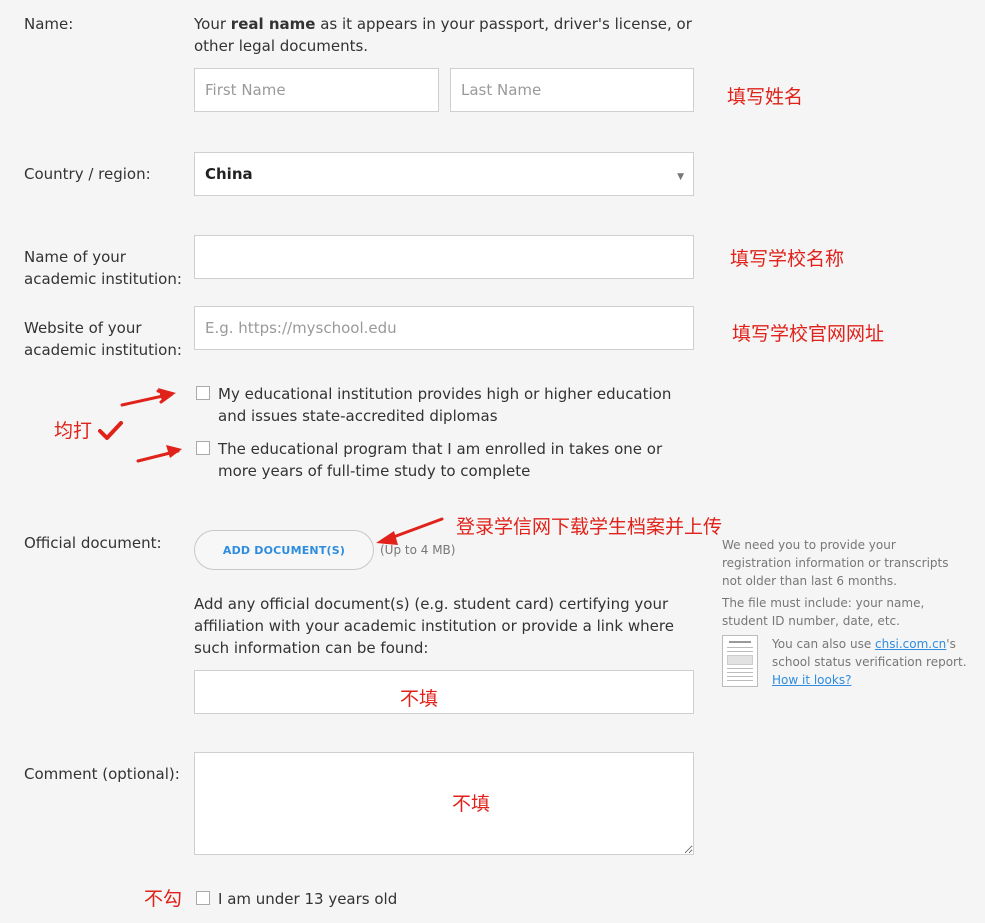  I want to click on country-value: China, so click(229, 174).